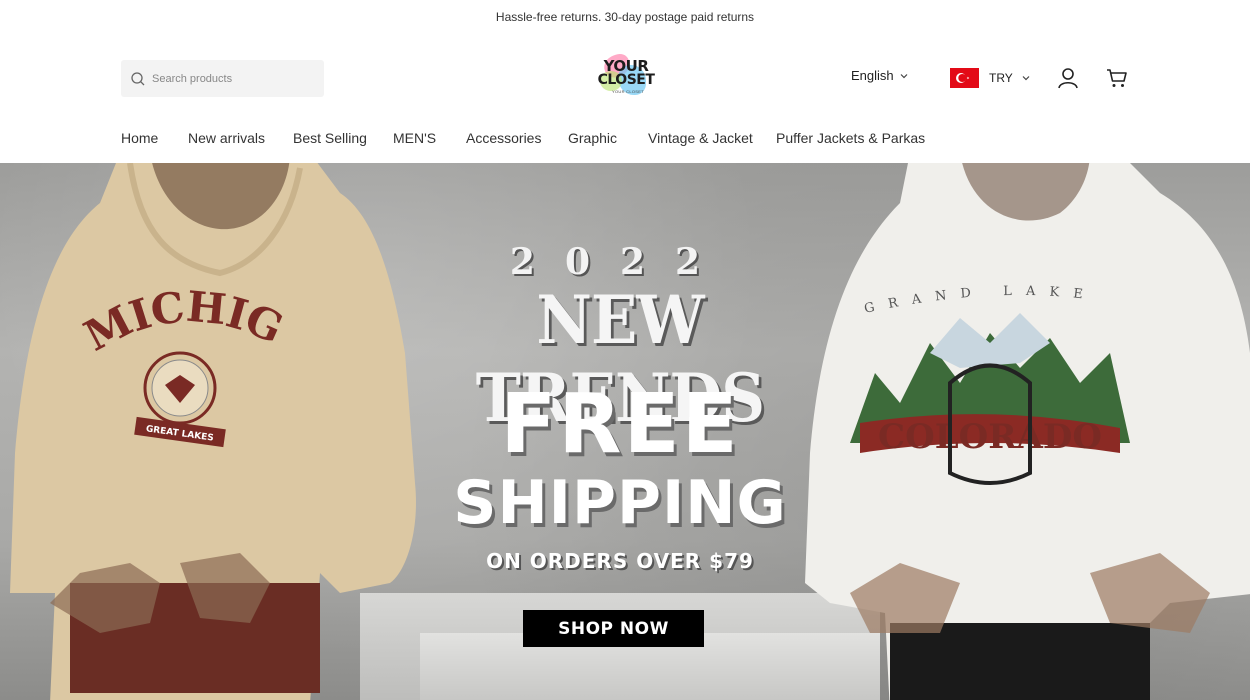  I want to click on nav-item-home: Home, so click(139, 138).